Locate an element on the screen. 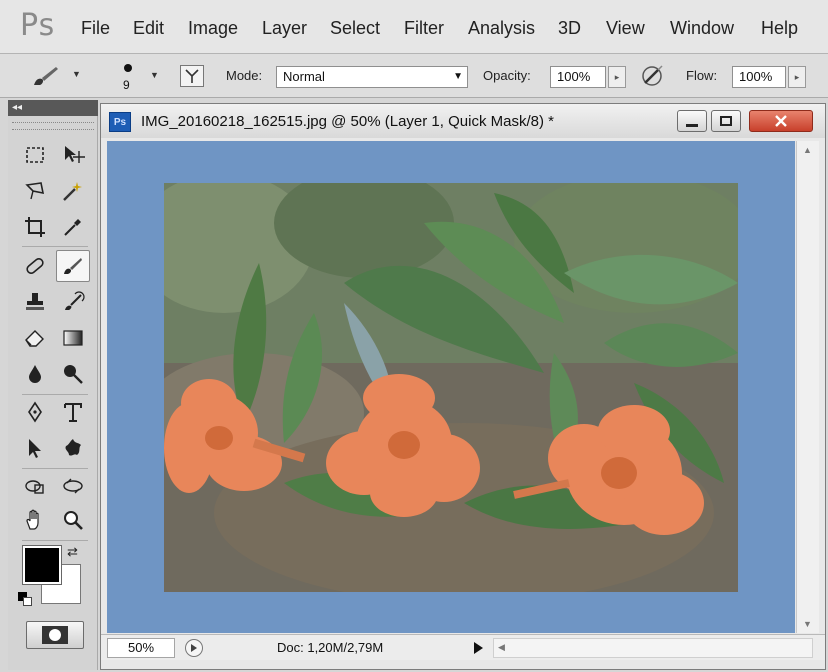  zoom-level-input: 50% is located at coordinates (141, 648).